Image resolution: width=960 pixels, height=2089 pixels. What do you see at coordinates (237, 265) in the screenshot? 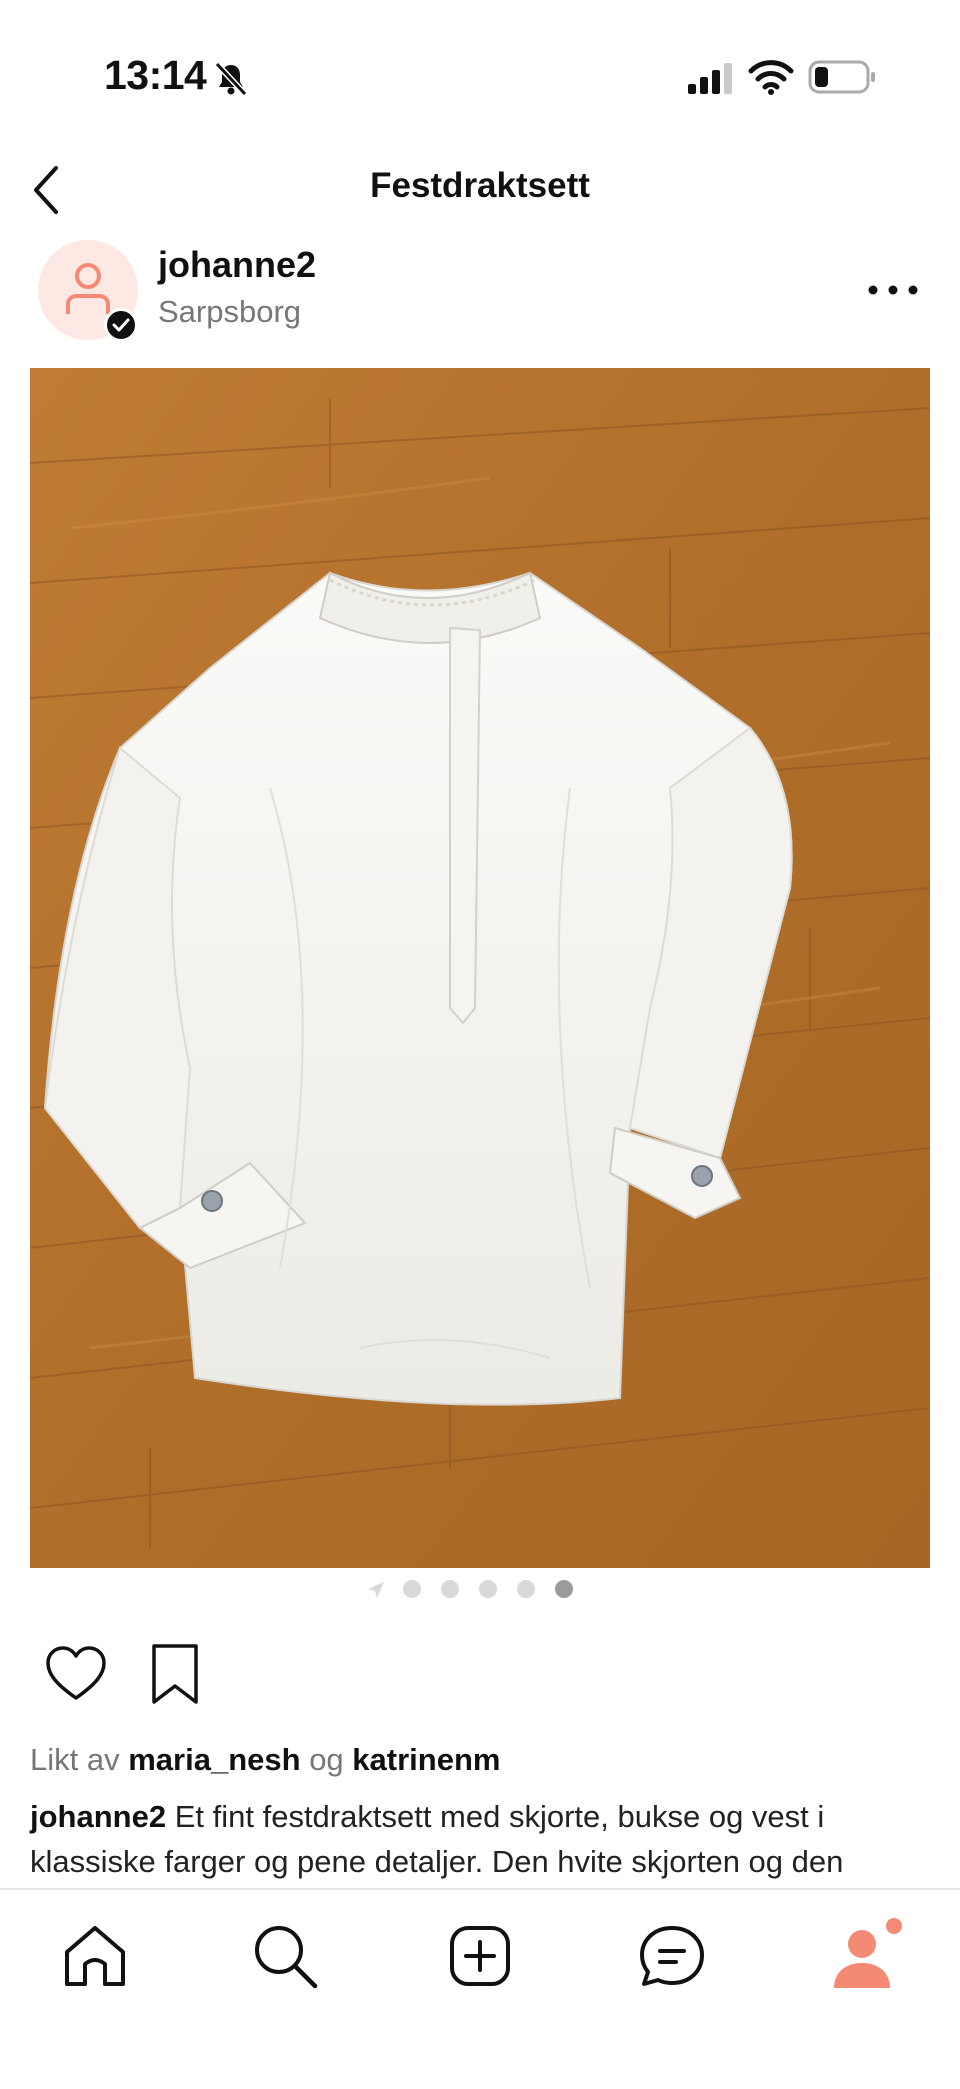
I see `username: johanne2` at bounding box center [237, 265].